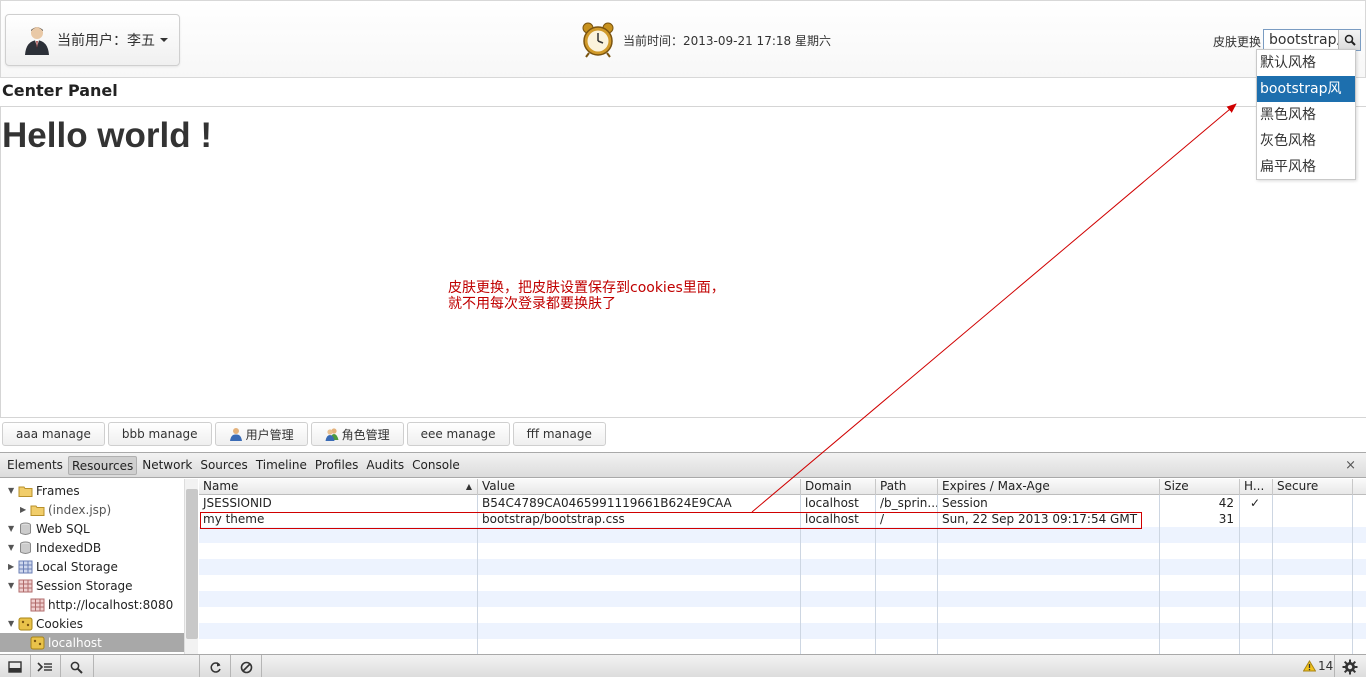 This screenshot has width=1366, height=677. What do you see at coordinates (75, 642) in the screenshot?
I see `tree-label: localhost` at bounding box center [75, 642].